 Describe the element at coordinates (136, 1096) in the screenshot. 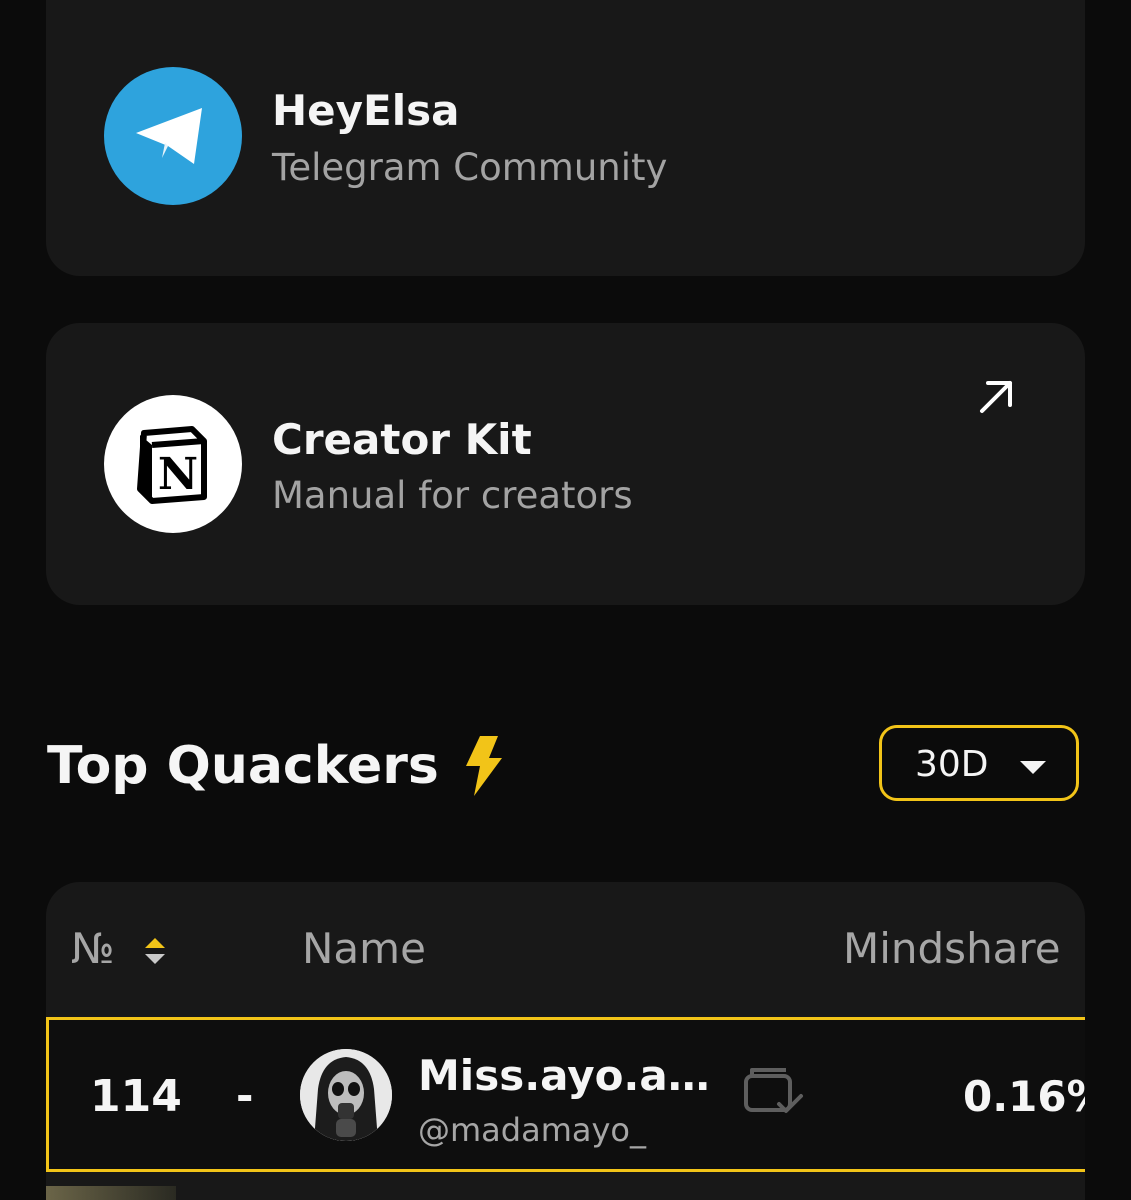

I see `rank-value: 114` at that location.